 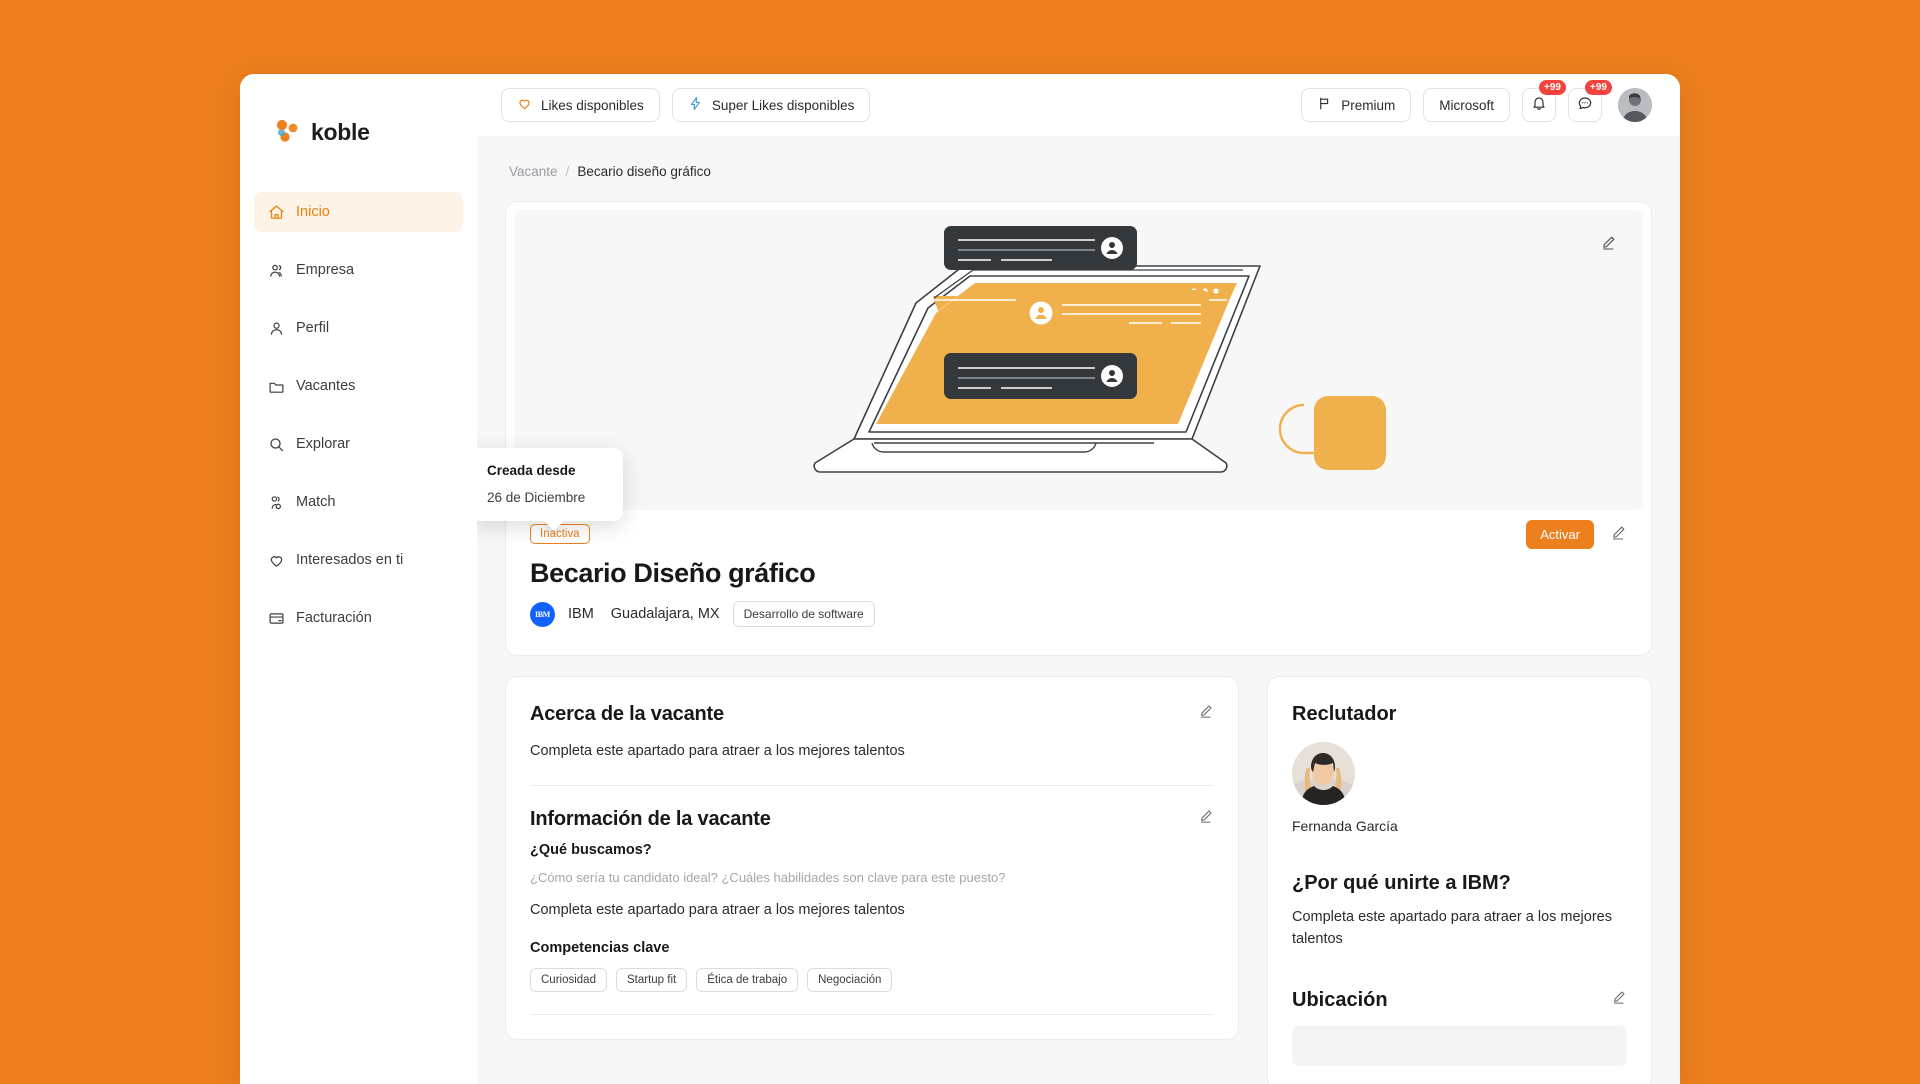 I want to click on edit-info-icon, so click(x=1206, y=818).